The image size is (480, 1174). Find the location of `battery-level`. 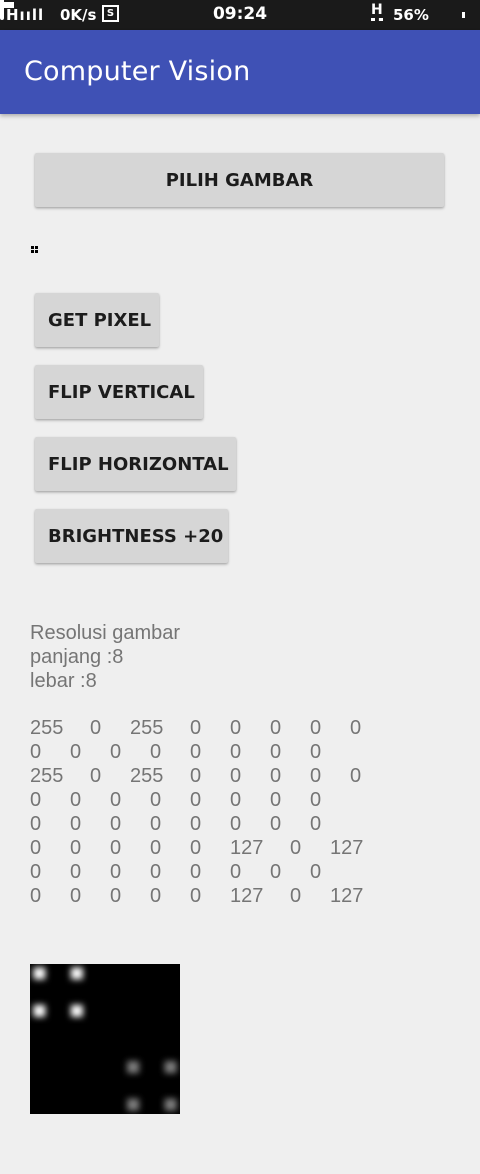

battery-level is located at coordinates (8, 5).